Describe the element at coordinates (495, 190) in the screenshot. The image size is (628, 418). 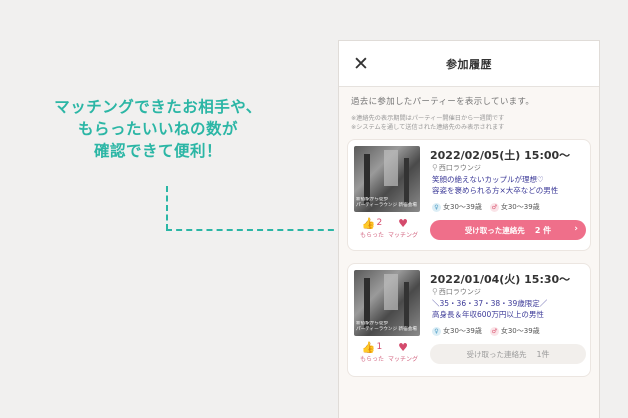
I see `description-line-2: 容姿を褒められる方×大卒などの男性` at that location.